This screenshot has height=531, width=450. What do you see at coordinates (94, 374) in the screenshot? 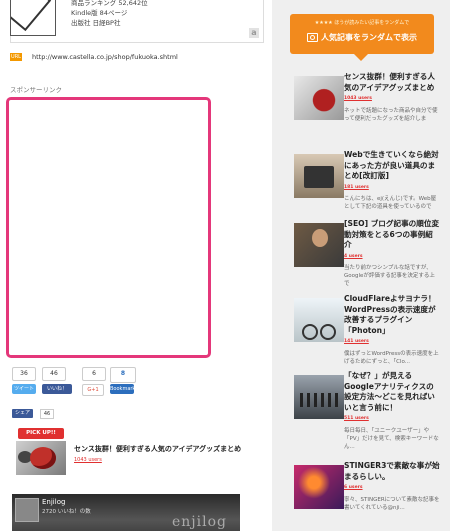
I see `gplus-count: 6` at bounding box center [94, 374].